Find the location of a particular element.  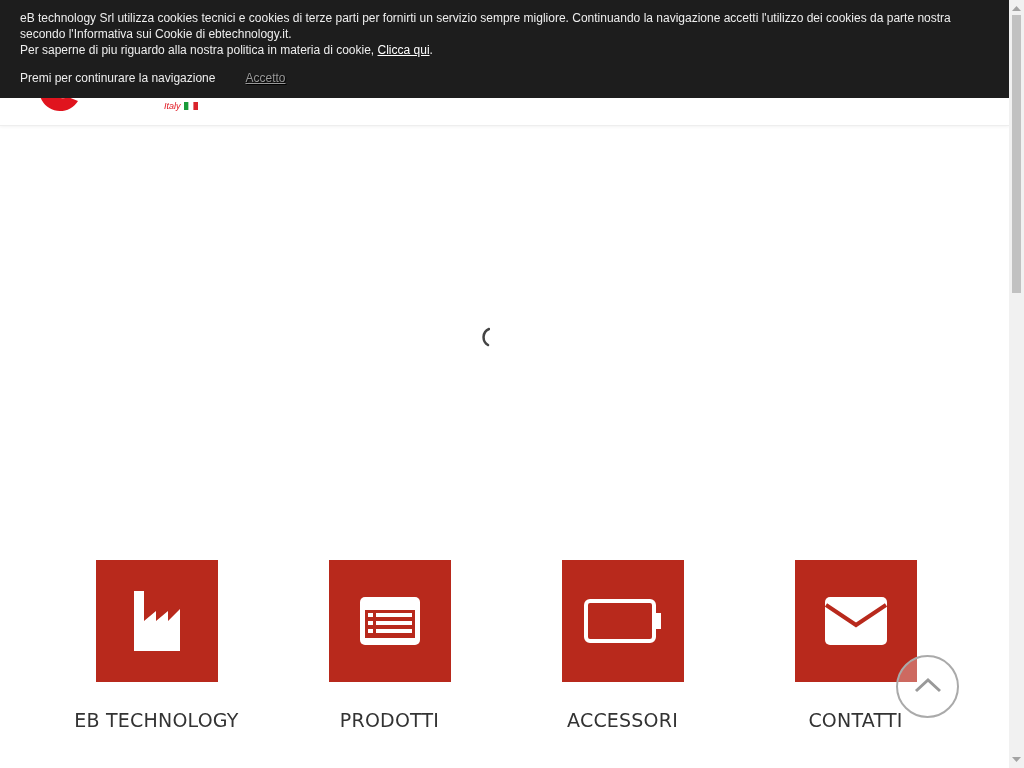

feature-link: PRODOTTI is located at coordinates (389, 720).